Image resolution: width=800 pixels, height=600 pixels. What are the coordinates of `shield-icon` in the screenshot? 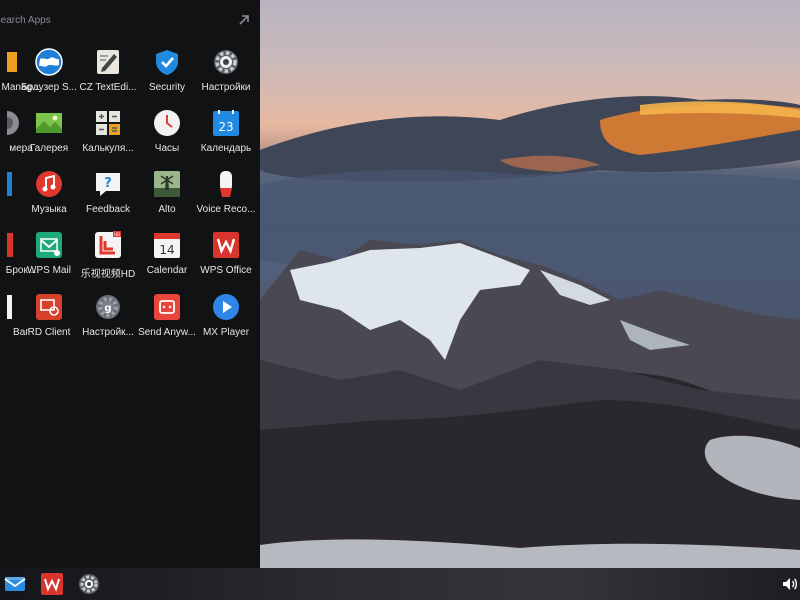 It's located at (167, 62).